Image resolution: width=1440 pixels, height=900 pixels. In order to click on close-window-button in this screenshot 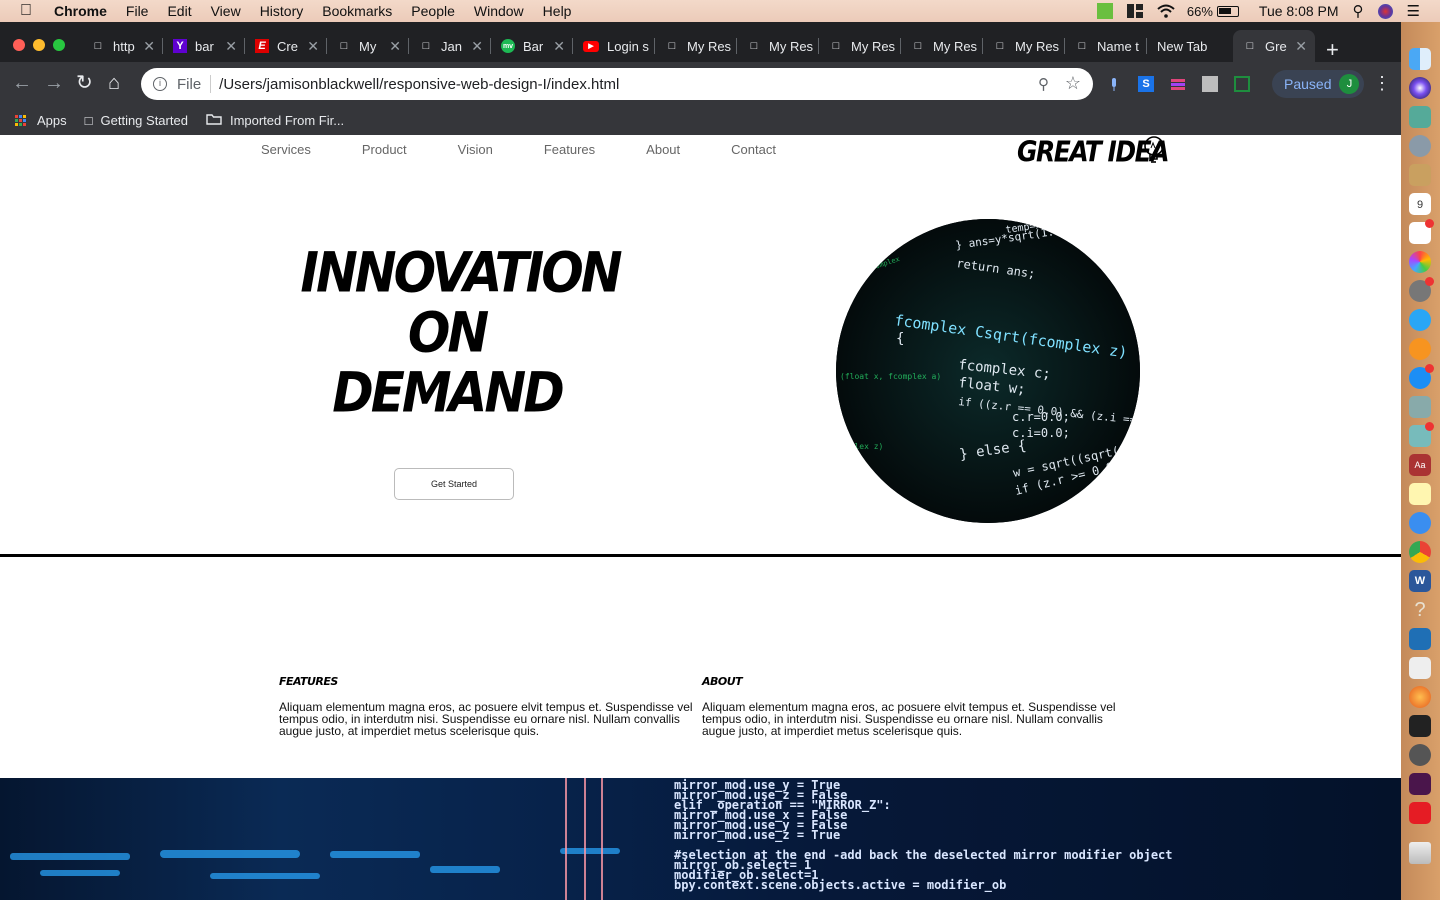, I will do `click(19, 45)`.